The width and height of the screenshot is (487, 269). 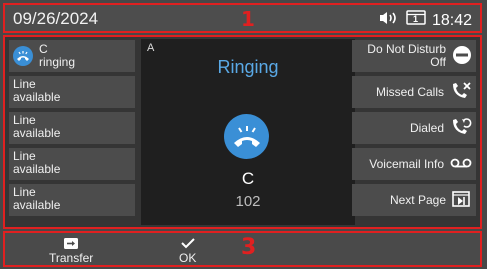 I want to click on dnd-state: Off, so click(x=438, y=62).